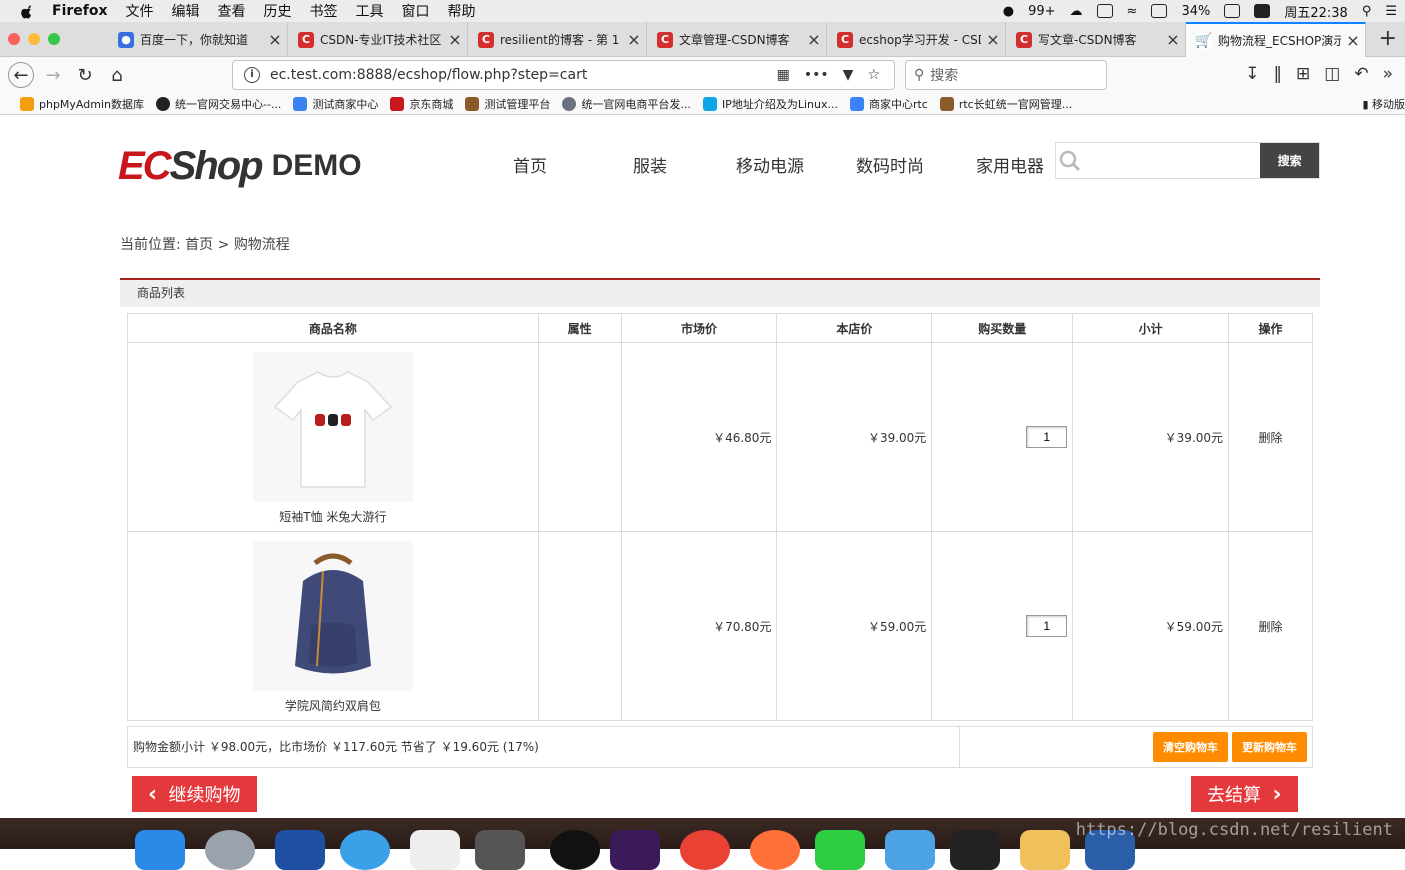 The image size is (1405, 870). What do you see at coordinates (1332, 74) in the screenshot?
I see `sidebar-icon: ◫` at bounding box center [1332, 74].